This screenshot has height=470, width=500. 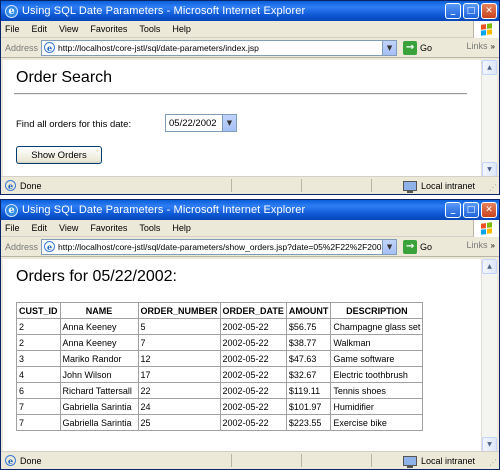 What do you see at coordinates (410, 246) in the screenshot?
I see `go-arrow-icon: →` at bounding box center [410, 246].